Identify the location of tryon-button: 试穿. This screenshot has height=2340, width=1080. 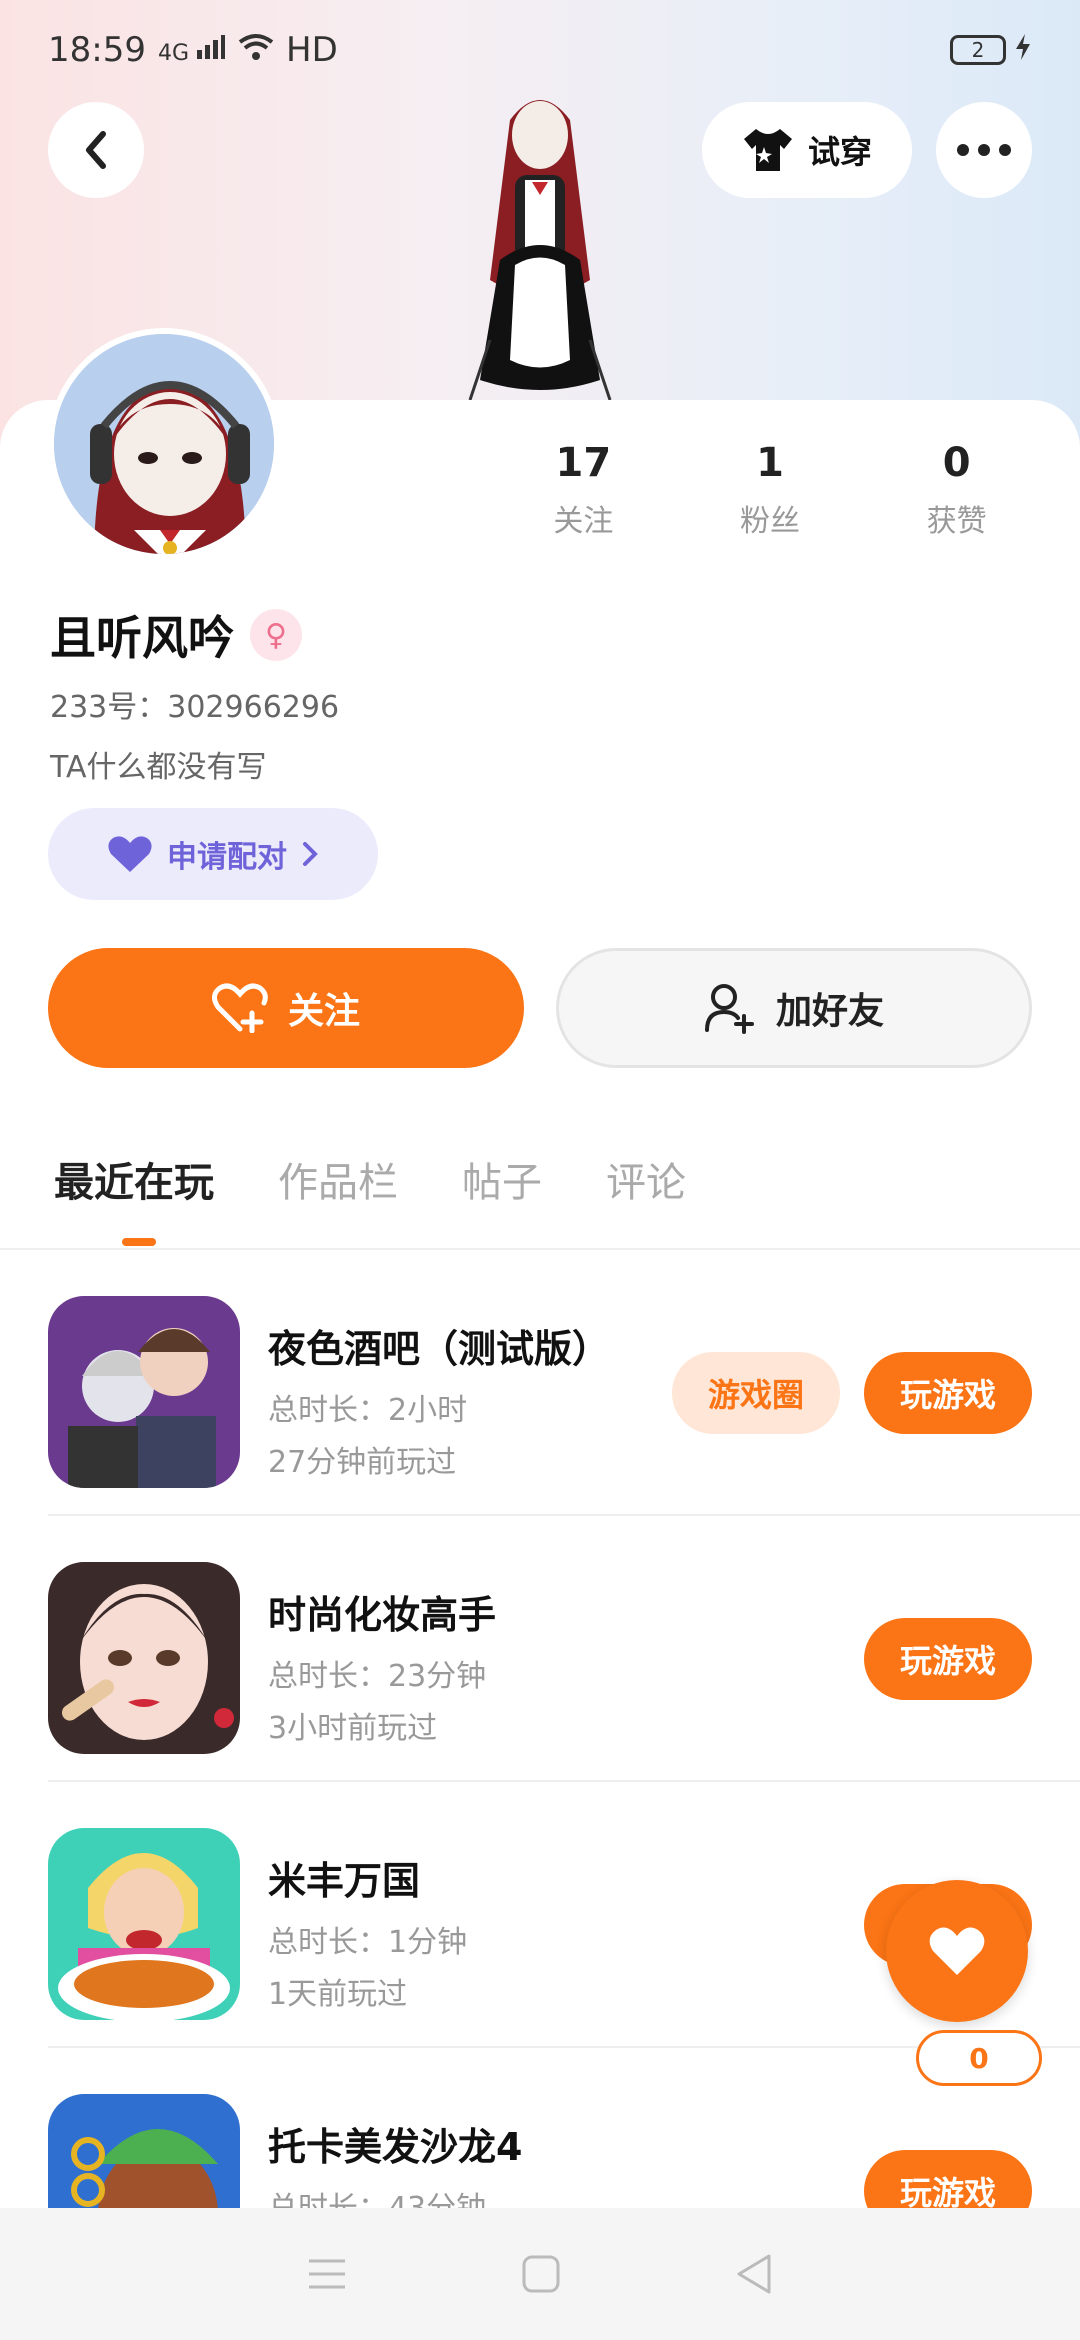
(807, 150).